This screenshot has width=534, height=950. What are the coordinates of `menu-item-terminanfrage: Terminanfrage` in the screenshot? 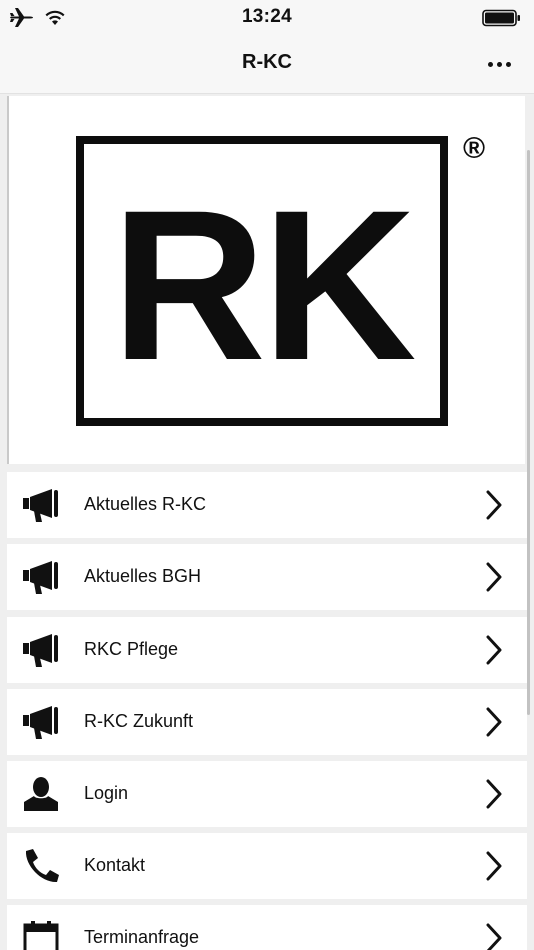 It's located at (267, 927).